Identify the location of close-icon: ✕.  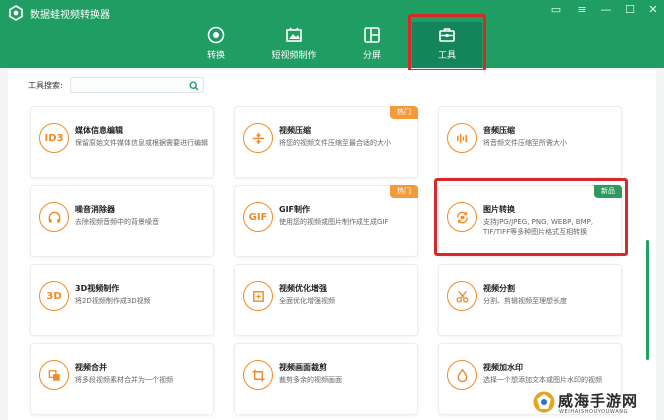
(653, 10).